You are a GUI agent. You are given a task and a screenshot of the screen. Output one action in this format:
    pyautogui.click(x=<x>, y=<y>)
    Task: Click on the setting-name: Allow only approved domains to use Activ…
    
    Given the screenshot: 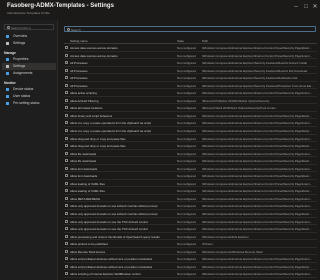 What is the action you would take?
    pyautogui.click(x=114, y=214)
    